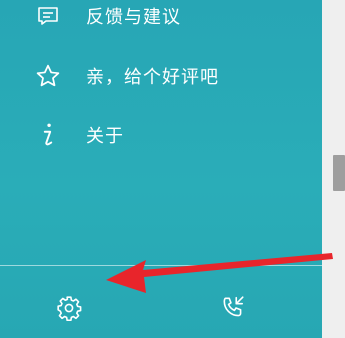  I want to click on feedback-icon, so click(48, 16).